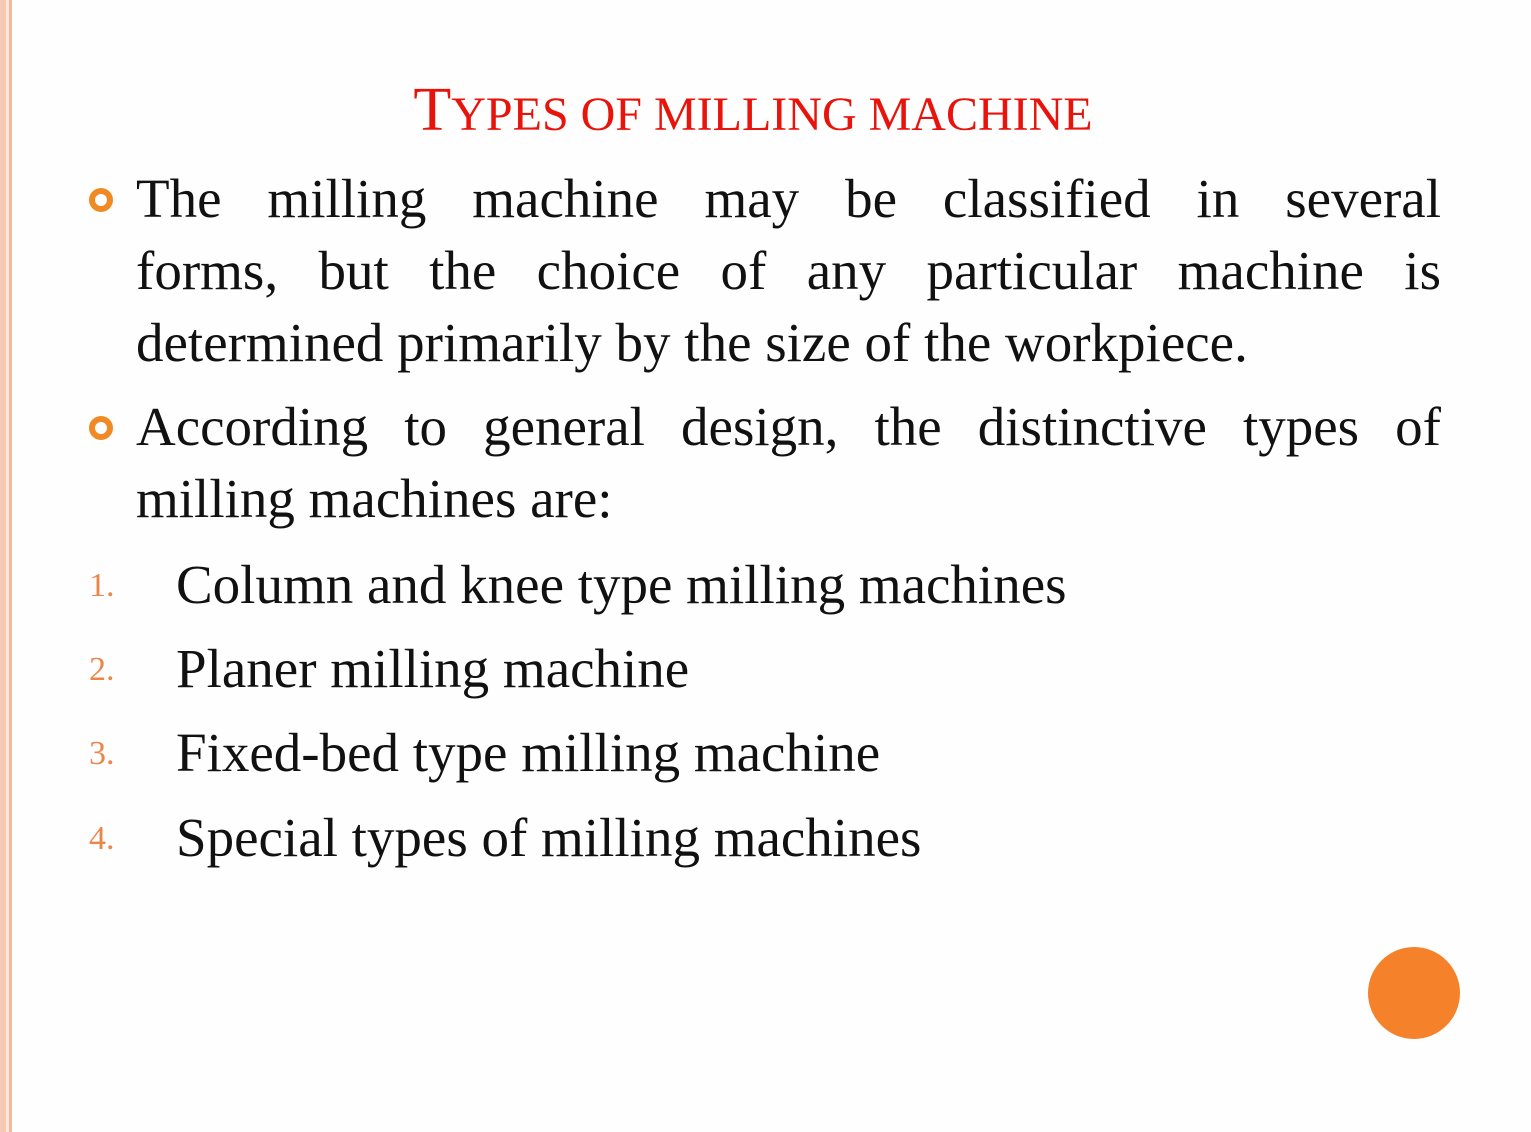 Image resolution: width=1531 pixels, height=1132 pixels. What do you see at coordinates (102, 753) in the screenshot?
I see `item-number: 3.` at bounding box center [102, 753].